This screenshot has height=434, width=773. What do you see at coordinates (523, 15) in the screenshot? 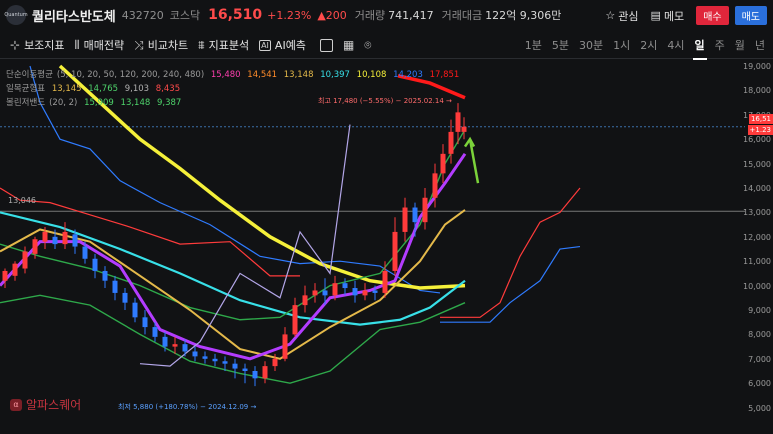
I see `amount-value: 122억 9,306만` at bounding box center [523, 15].